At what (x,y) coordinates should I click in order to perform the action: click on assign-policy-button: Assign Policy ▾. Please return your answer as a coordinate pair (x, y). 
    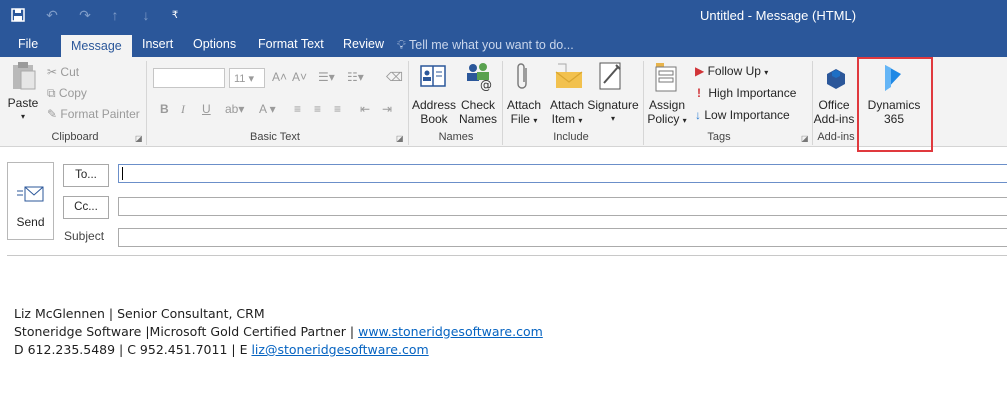
    Looking at the image, I should click on (667, 113).